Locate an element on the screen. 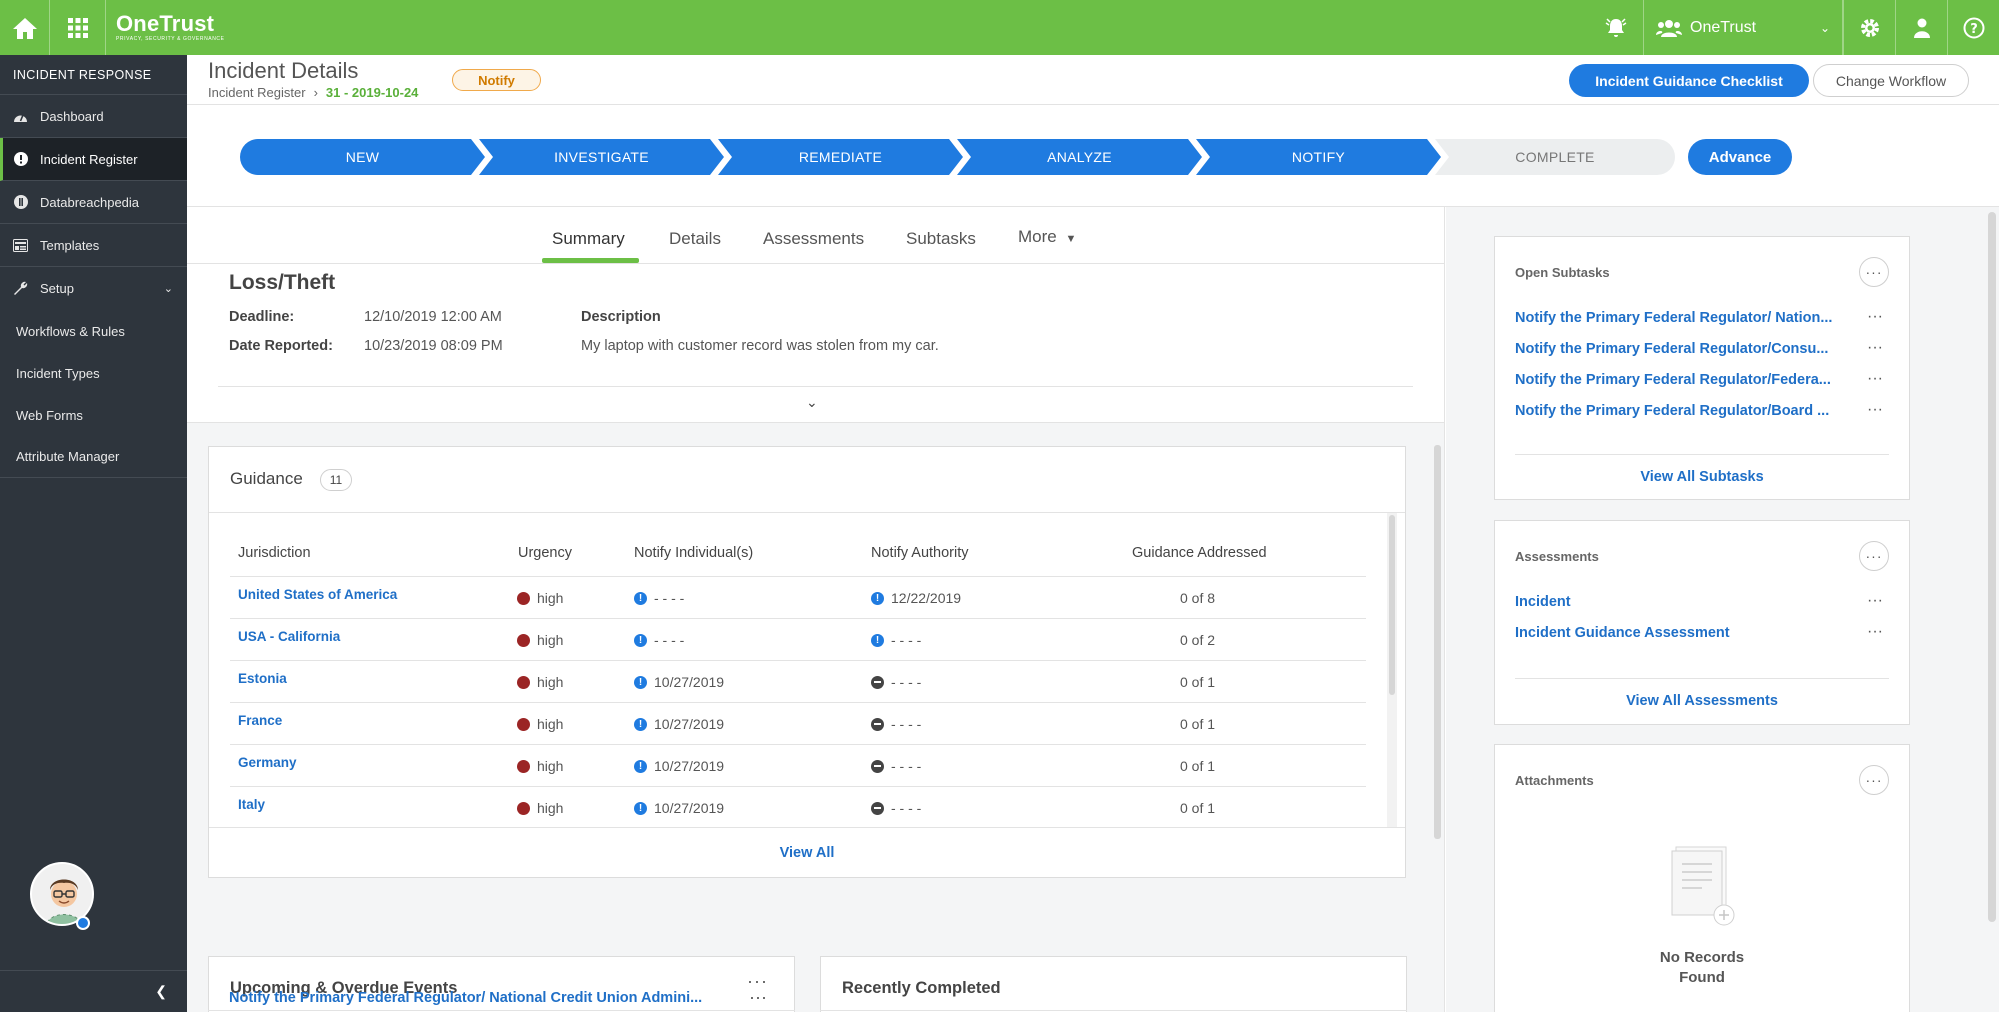  home-button is located at coordinates (25, 27).